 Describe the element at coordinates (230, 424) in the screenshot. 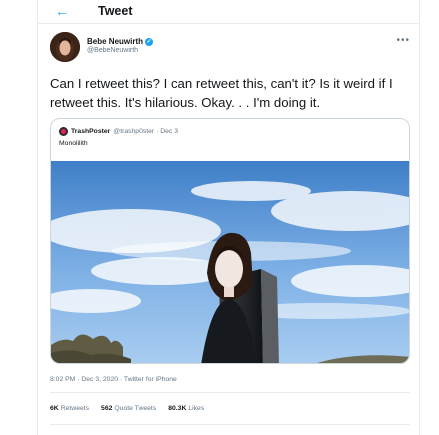

I see `divider-bottom` at that location.